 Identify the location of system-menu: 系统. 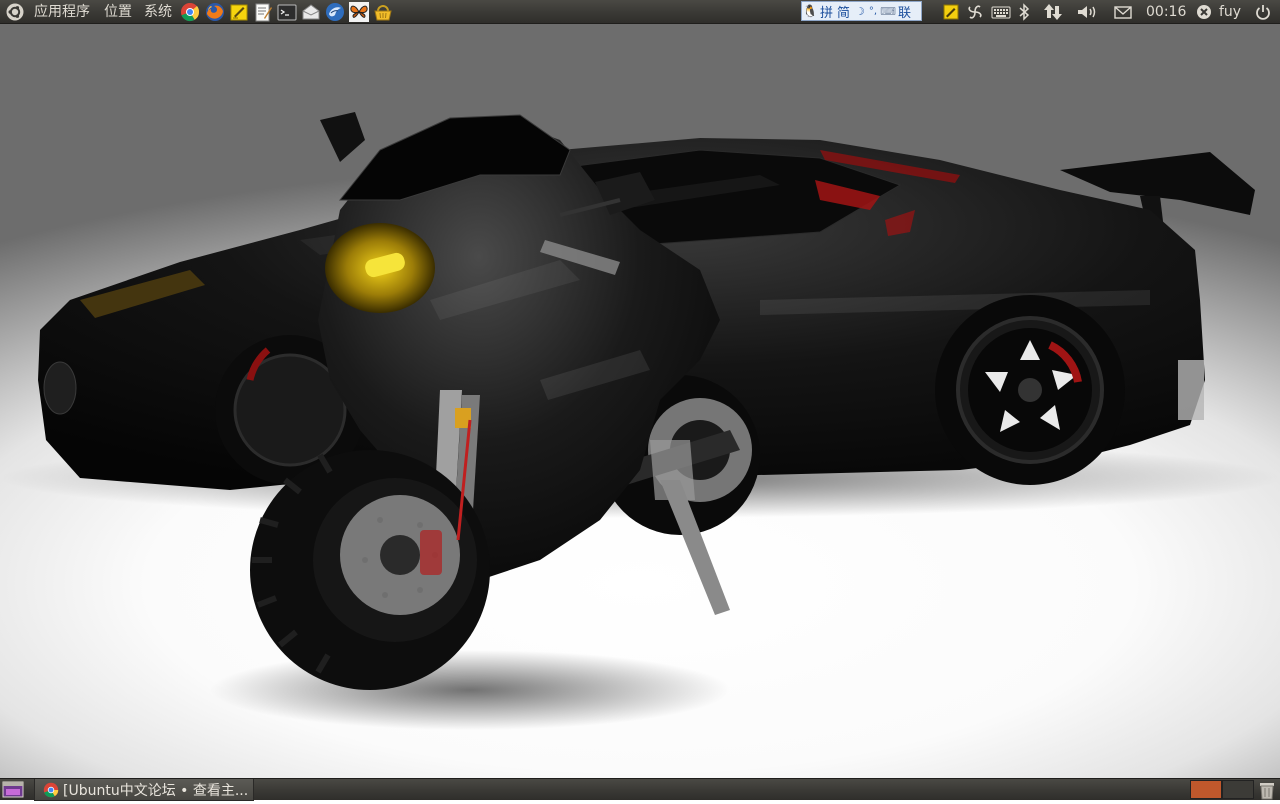
(158, 12).